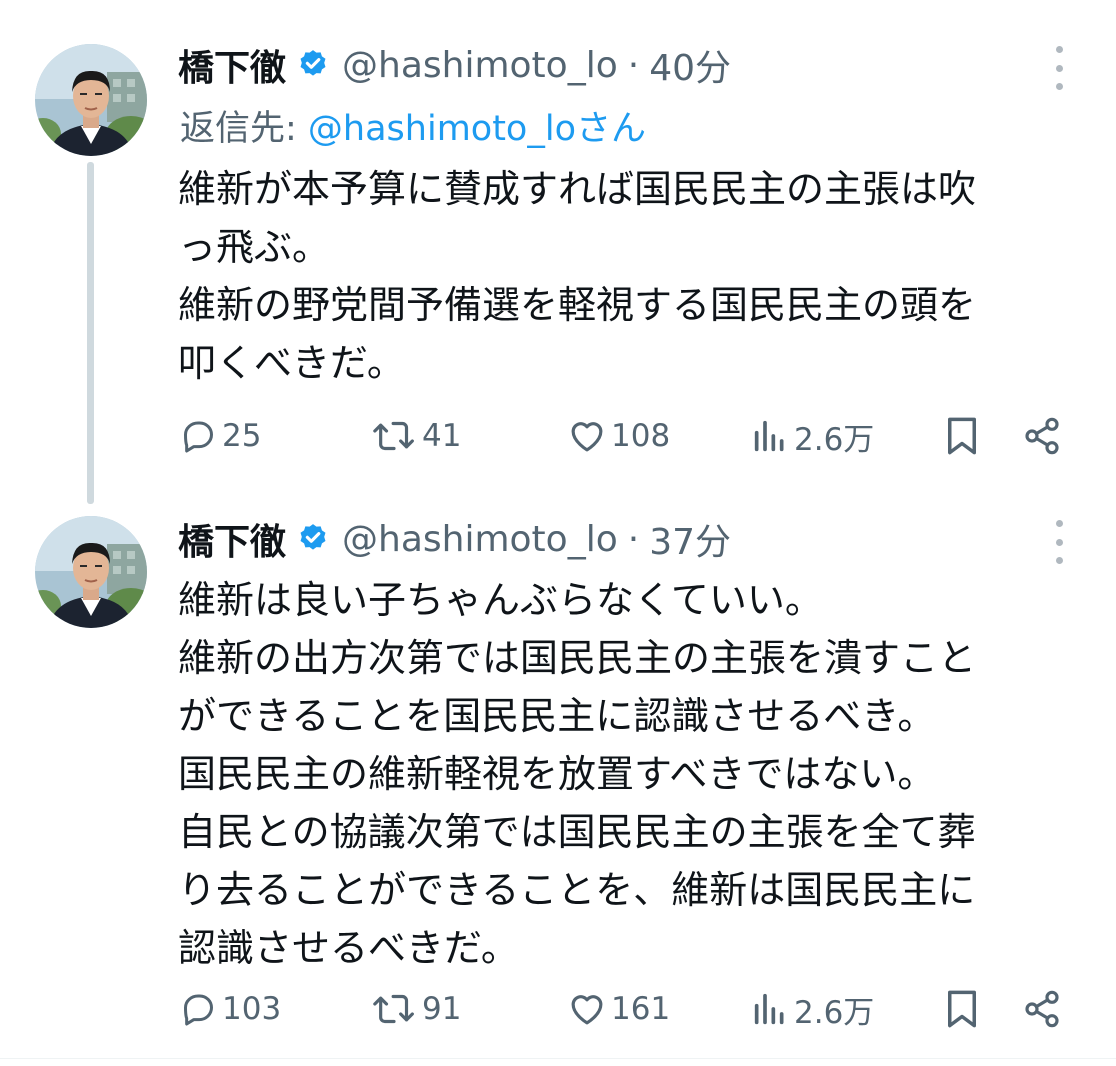 The width and height of the screenshot is (1116, 1066). I want to click on tweet-text-line: 叩くべきだ。, so click(291, 363).